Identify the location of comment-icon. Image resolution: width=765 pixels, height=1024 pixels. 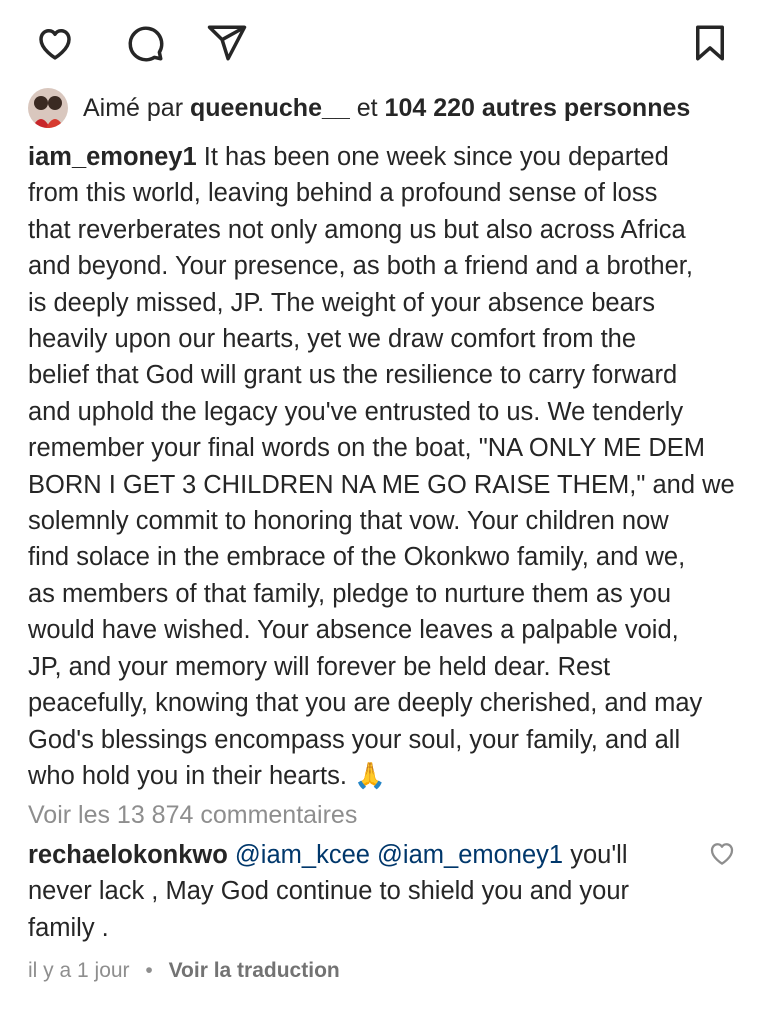
(145, 43).